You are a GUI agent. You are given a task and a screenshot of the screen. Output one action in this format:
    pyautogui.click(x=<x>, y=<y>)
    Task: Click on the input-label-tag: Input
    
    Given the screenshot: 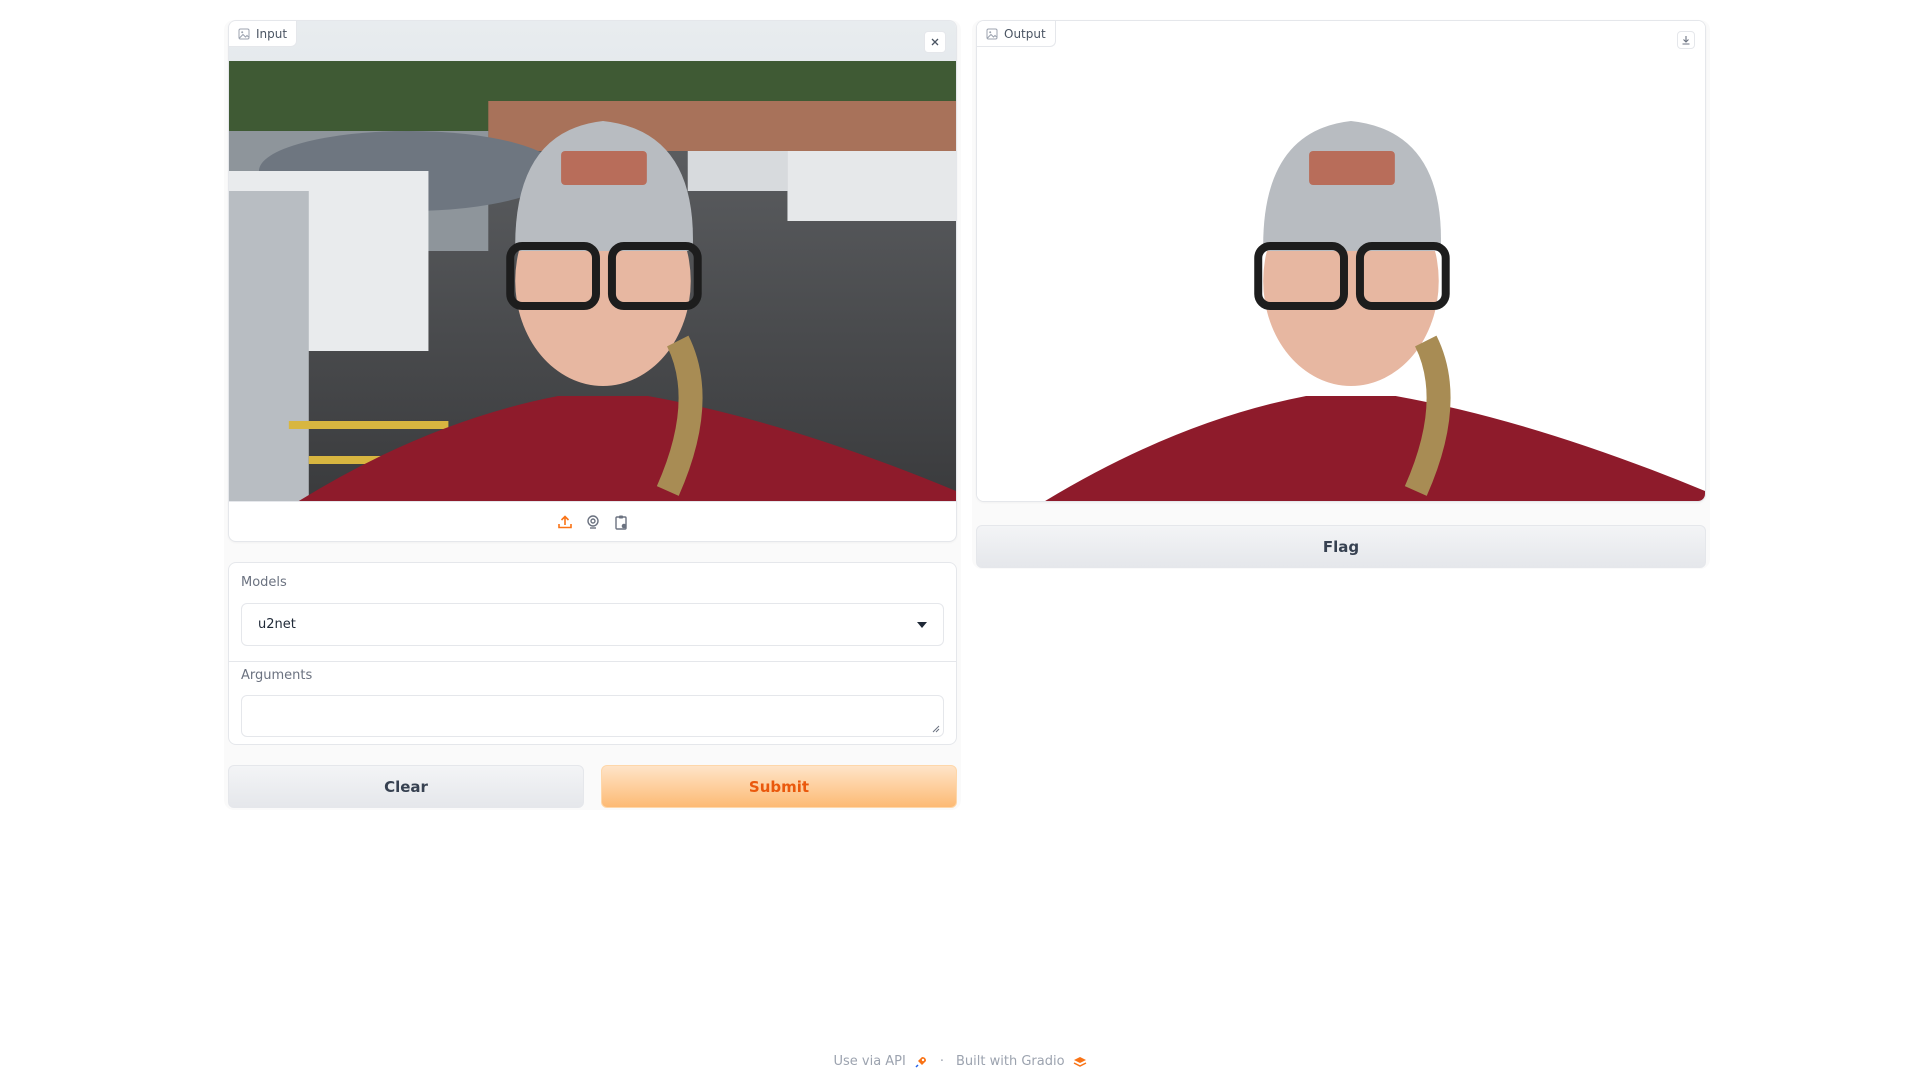 What is the action you would take?
    pyautogui.click(x=263, y=34)
    